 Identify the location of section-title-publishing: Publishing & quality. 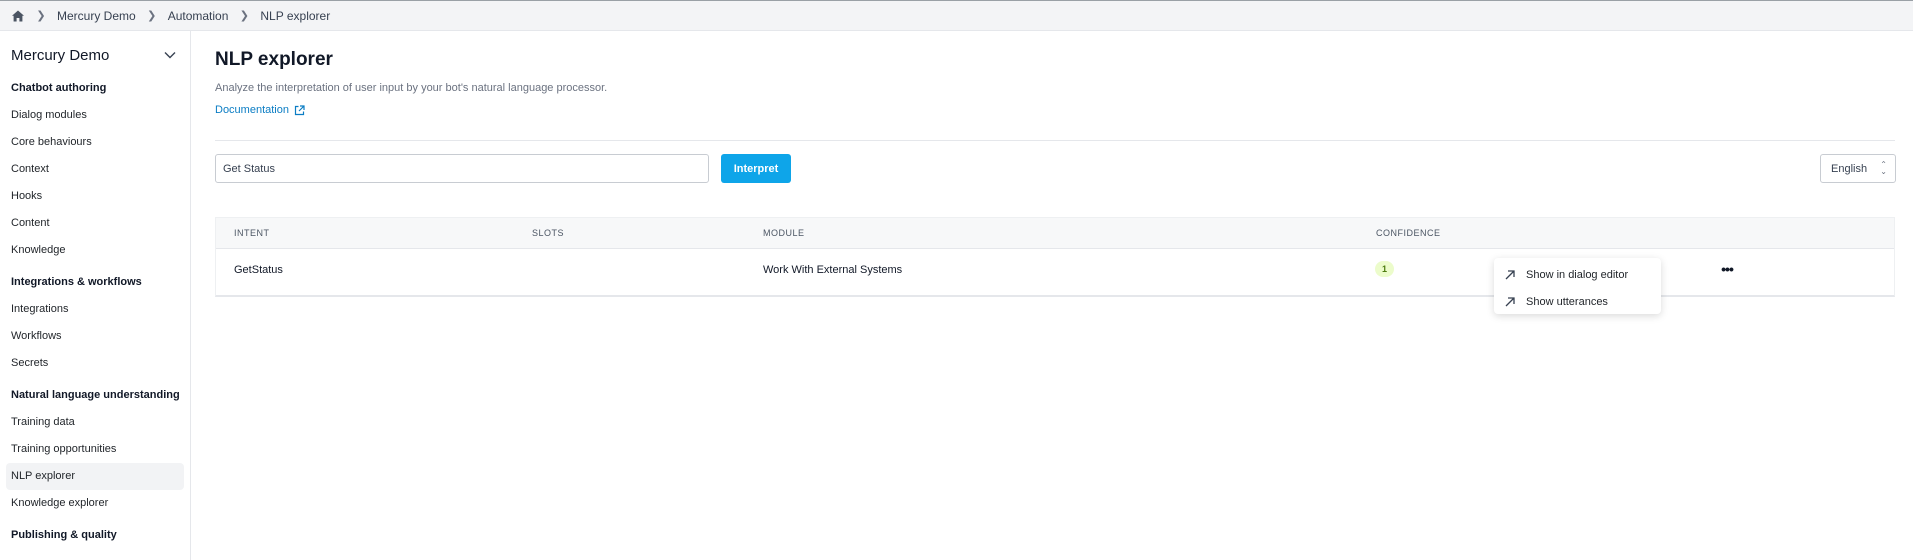
(64, 535).